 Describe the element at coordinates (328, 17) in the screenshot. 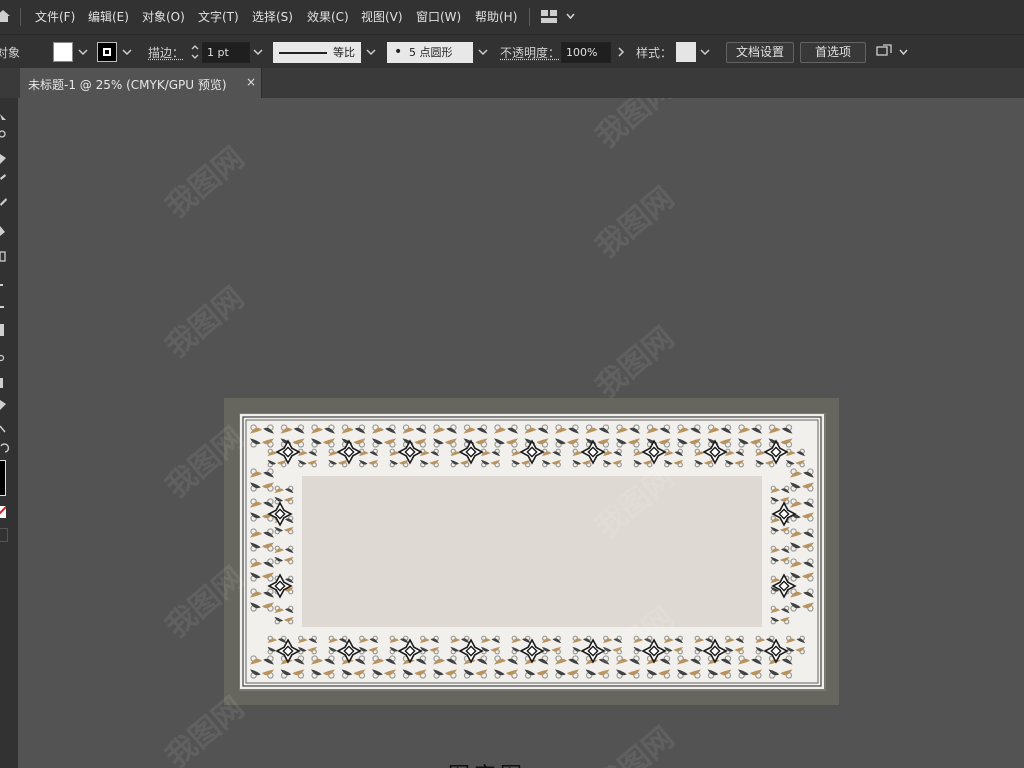

I see `menu-effect: 效果(C)` at that location.